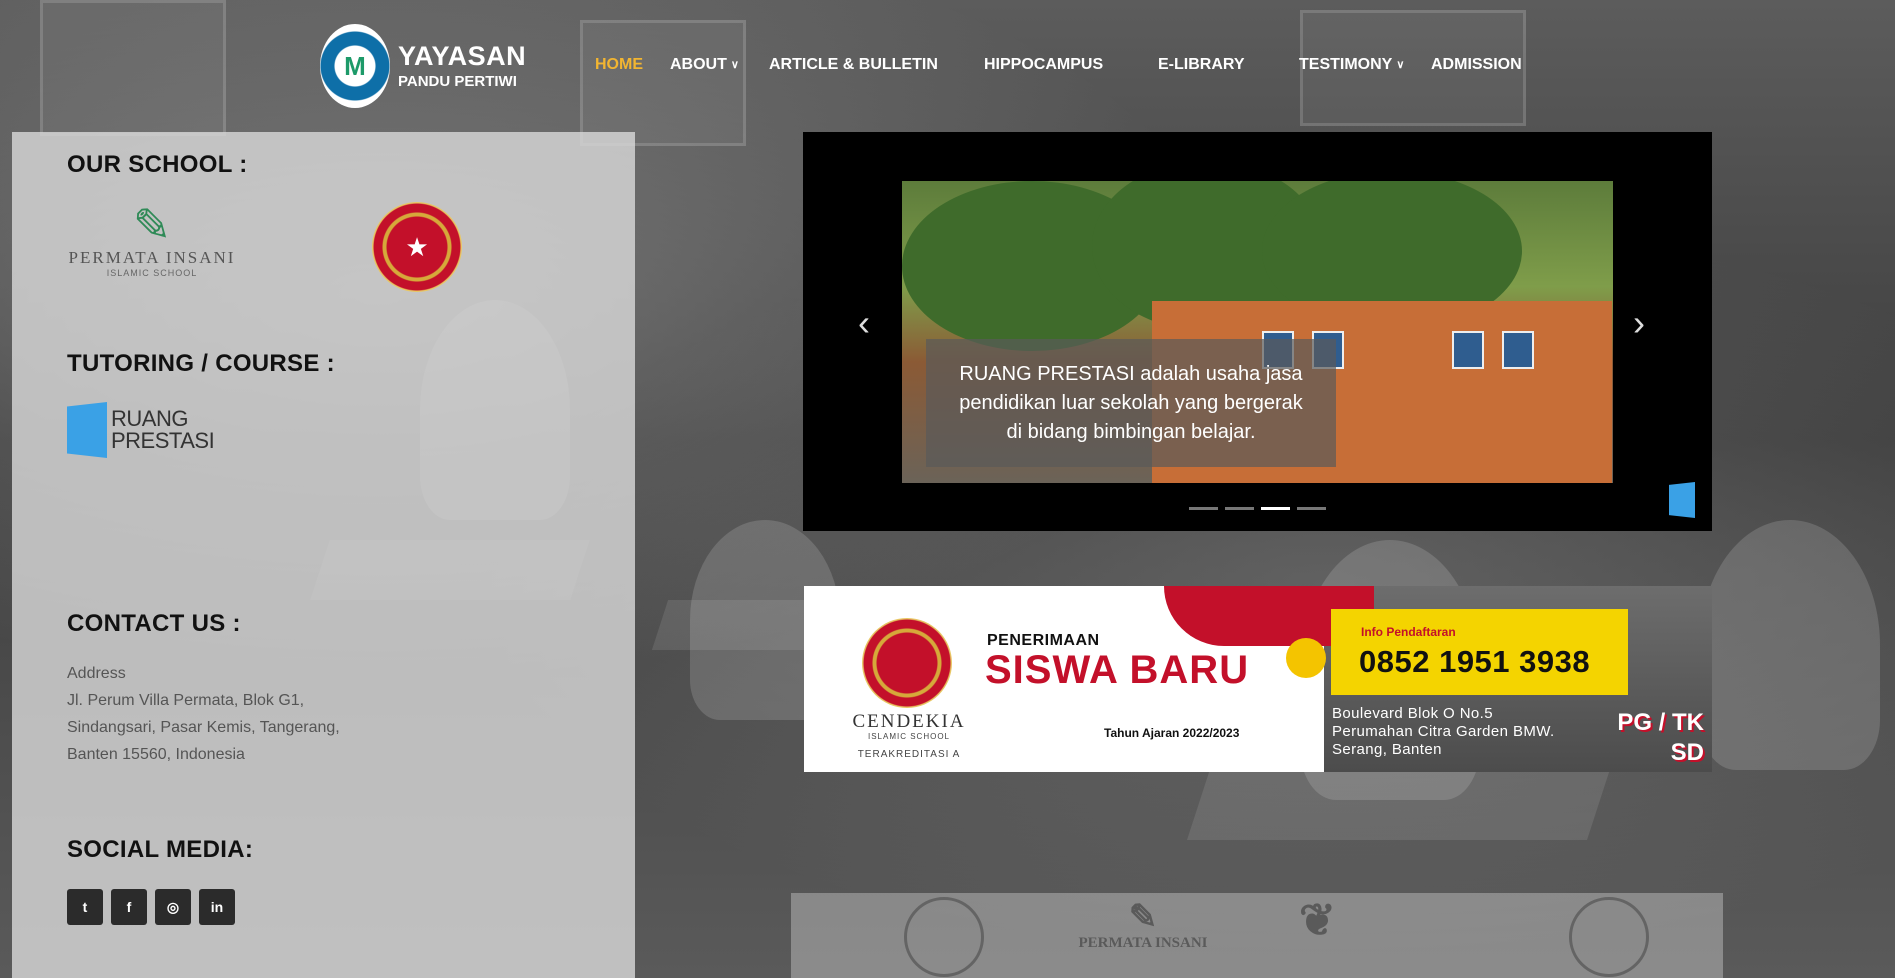  What do you see at coordinates (1609, 937) in the screenshot?
I see `muhammadiyah-strip-logo` at bounding box center [1609, 937].